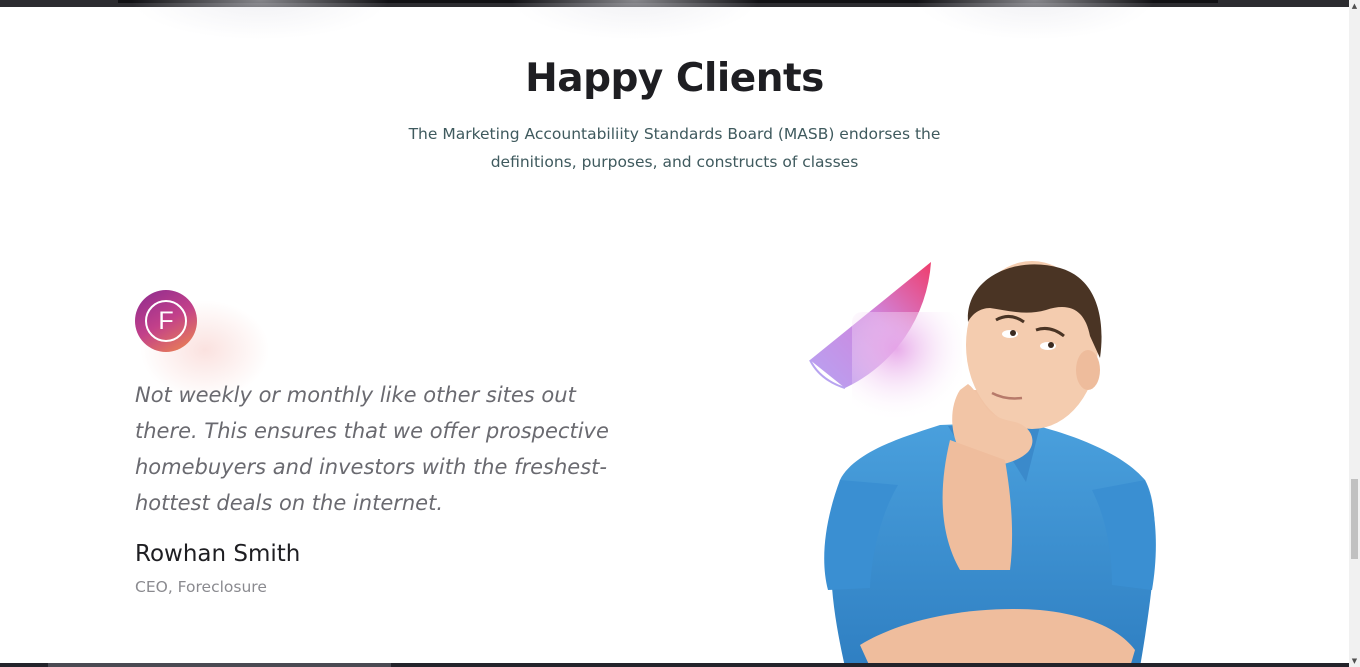  What do you see at coordinates (1354, 661) in the screenshot?
I see `scroll-down-arrow-icon: ▼` at bounding box center [1354, 661].